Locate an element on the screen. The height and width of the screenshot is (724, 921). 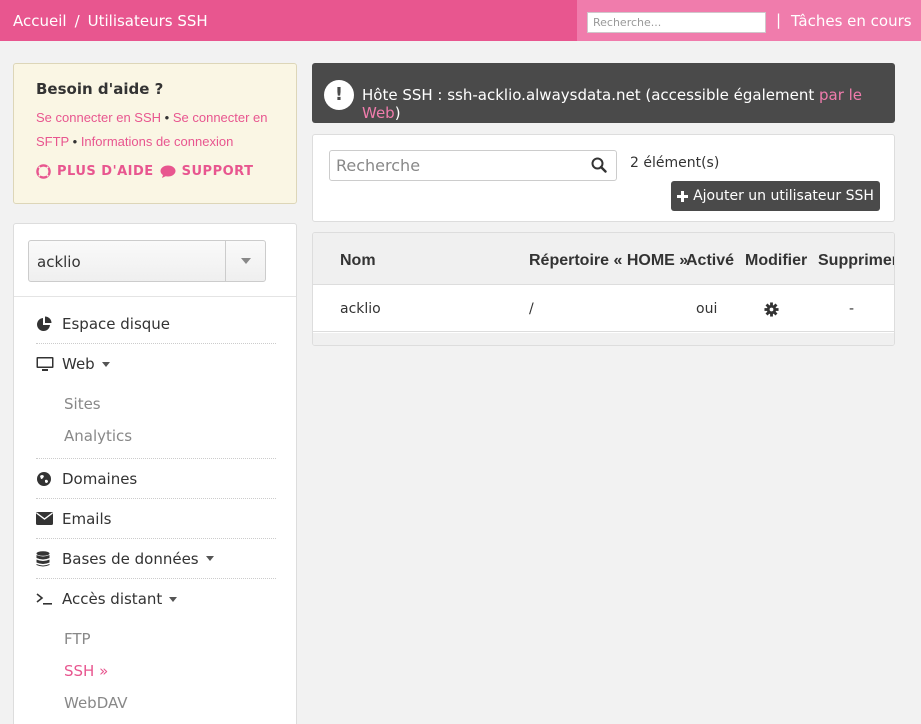
cell-name: acklio is located at coordinates (360, 309).